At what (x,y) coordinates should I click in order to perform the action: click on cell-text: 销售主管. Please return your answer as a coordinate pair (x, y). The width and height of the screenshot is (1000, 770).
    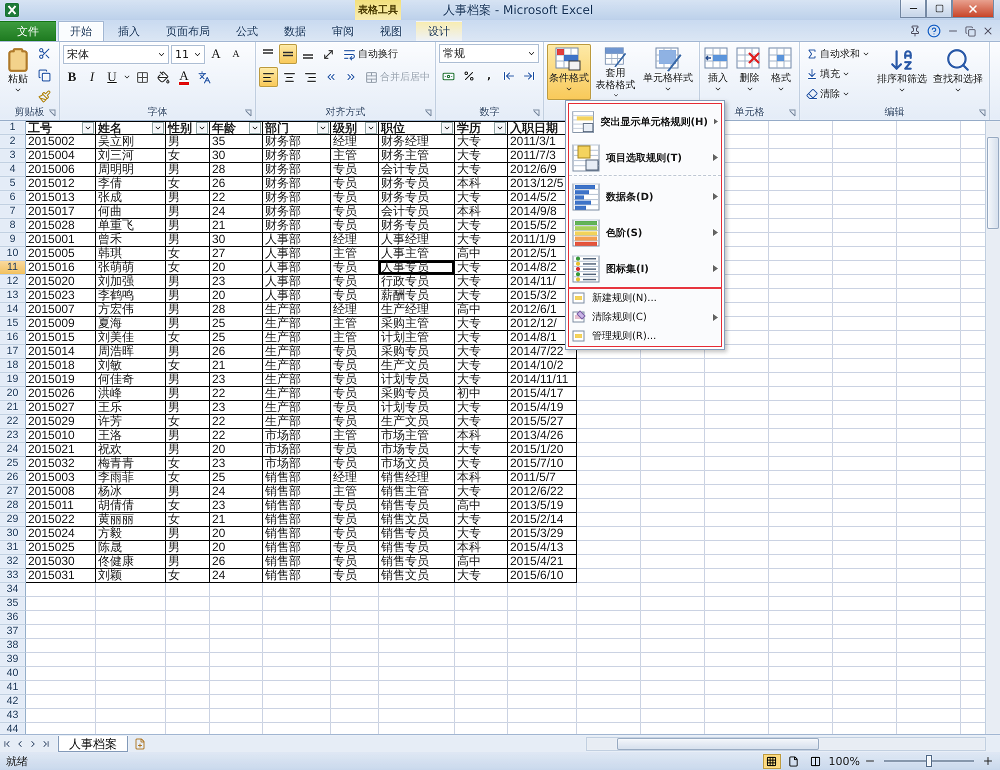
    Looking at the image, I should click on (404, 491).